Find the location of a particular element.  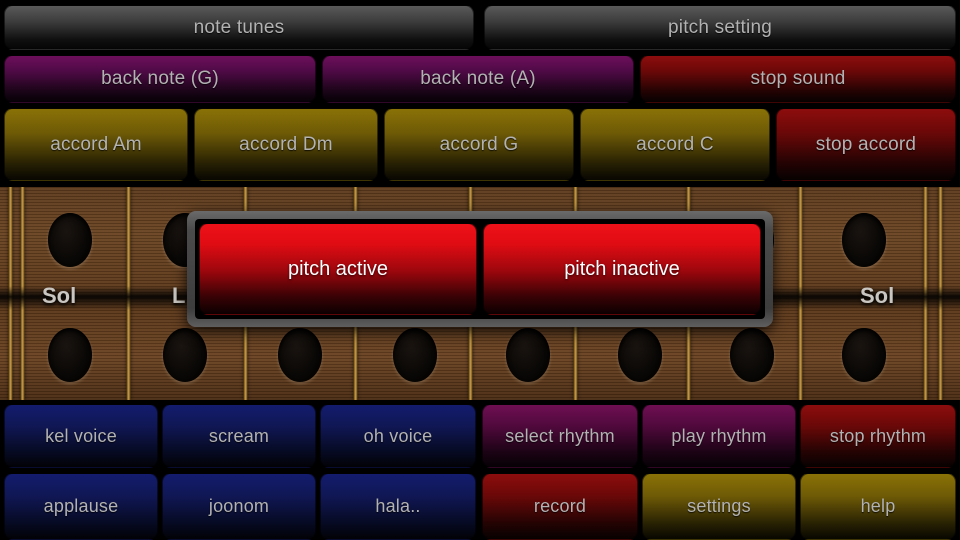

button-accord-c: accord C is located at coordinates (675, 144).